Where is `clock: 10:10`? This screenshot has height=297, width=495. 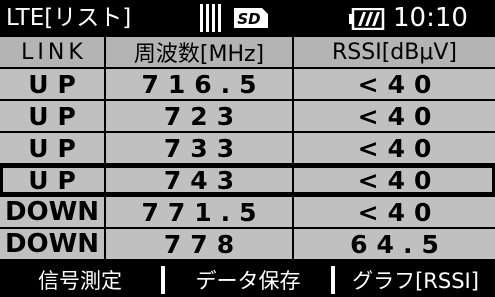
clock: 10:10 is located at coordinates (430, 18).